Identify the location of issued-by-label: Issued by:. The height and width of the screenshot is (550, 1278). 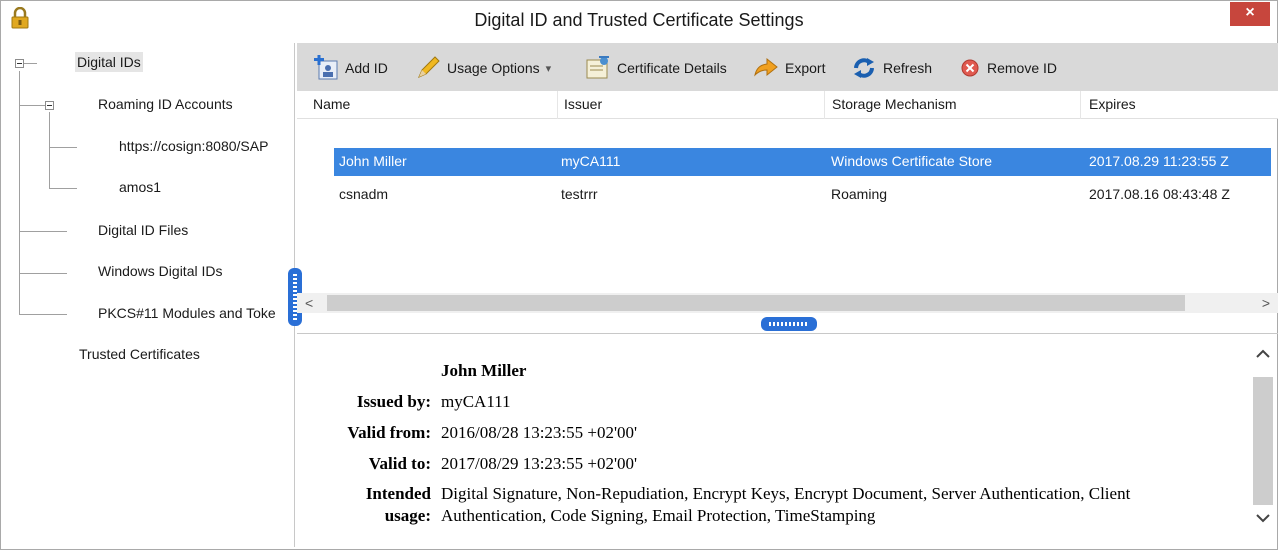
(393, 401).